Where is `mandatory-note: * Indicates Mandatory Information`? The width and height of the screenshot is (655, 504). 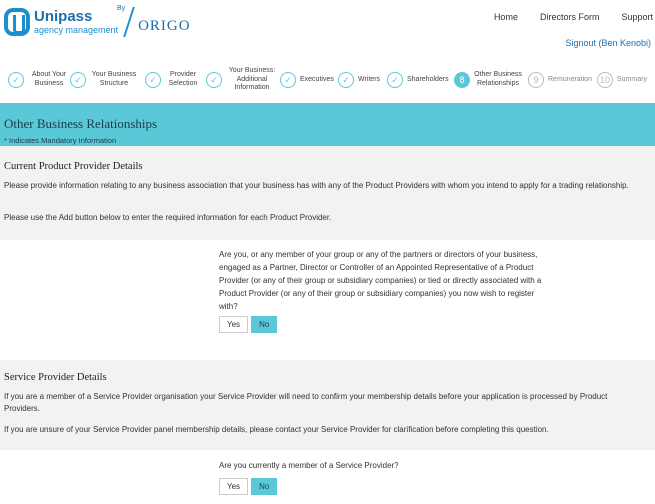
mandatory-note: * Indicates Mandatory Information is located at coordinates (60, 140).